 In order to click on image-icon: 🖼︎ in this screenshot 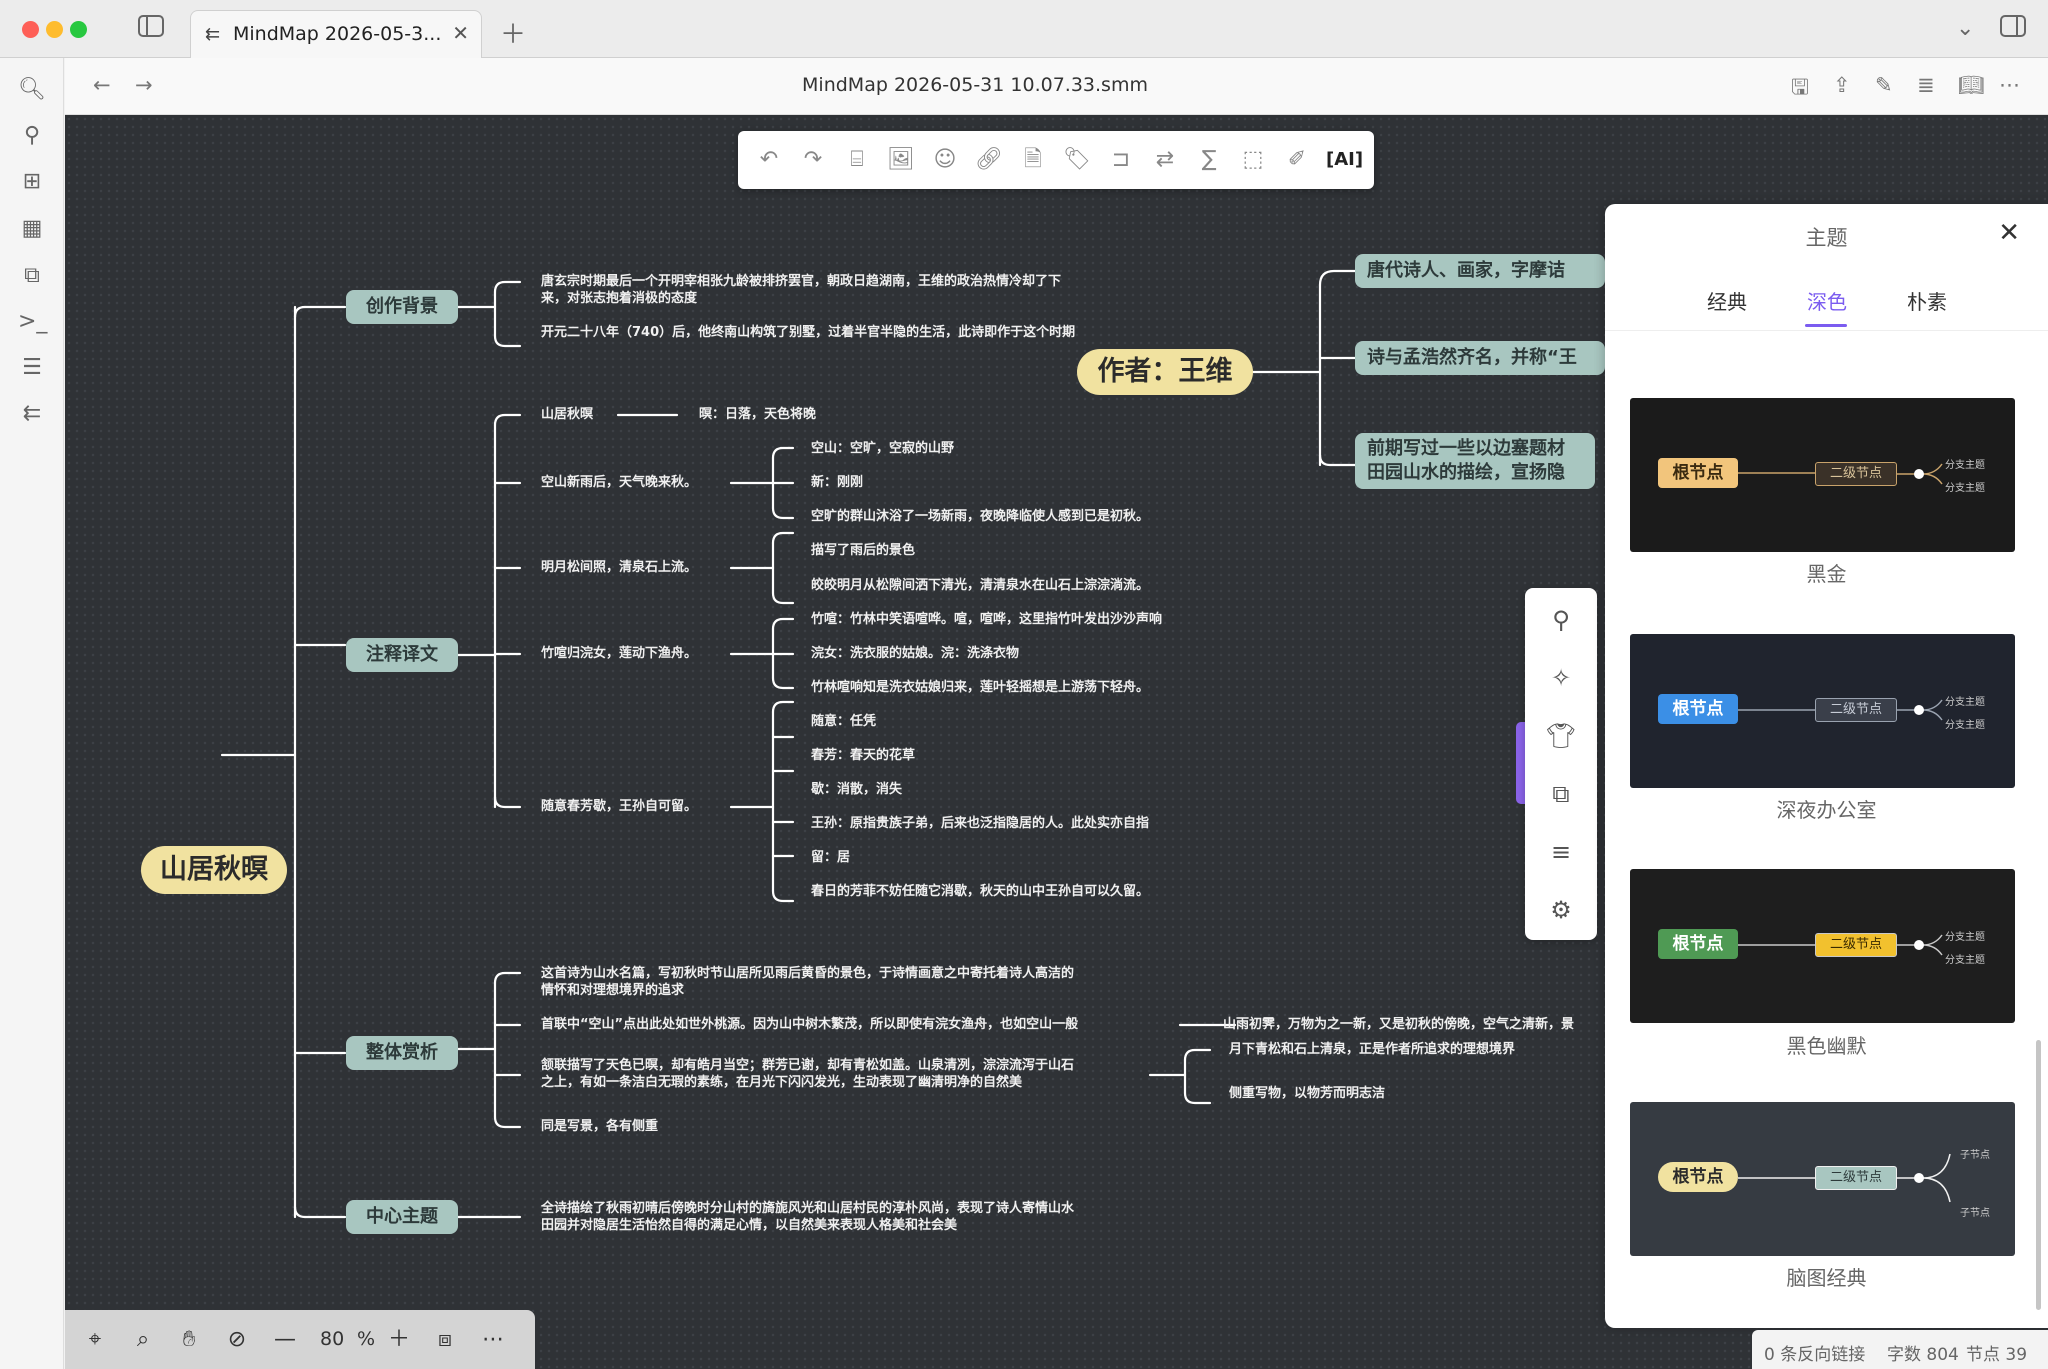, I will do `click(901, 160)`.